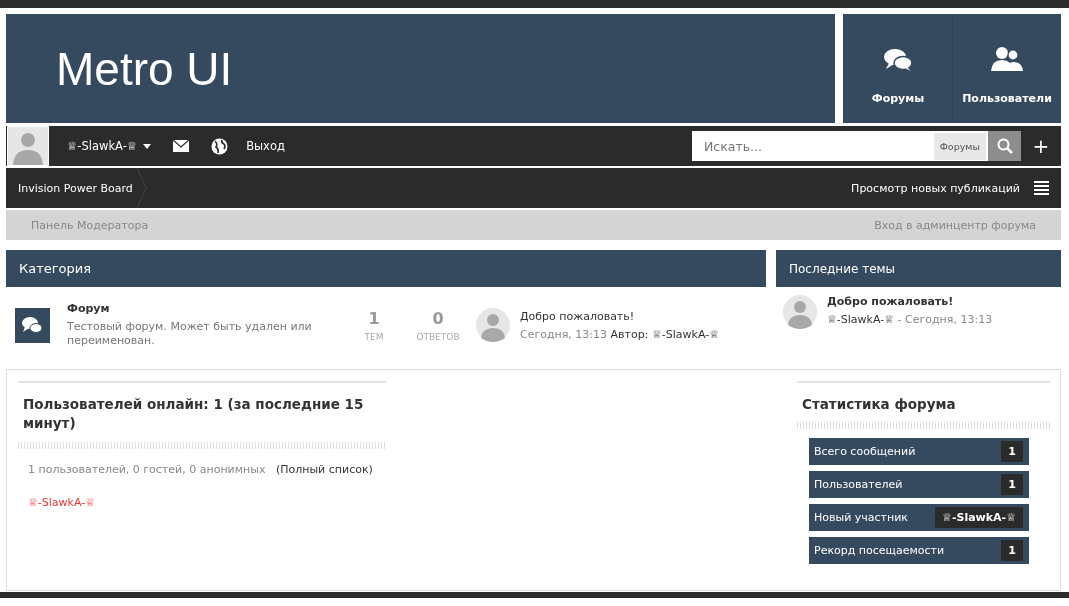 This screenshot has height=606, width=1069. I want to click on user-menu: ♕-SlawkA-♕, so click(109, 146).